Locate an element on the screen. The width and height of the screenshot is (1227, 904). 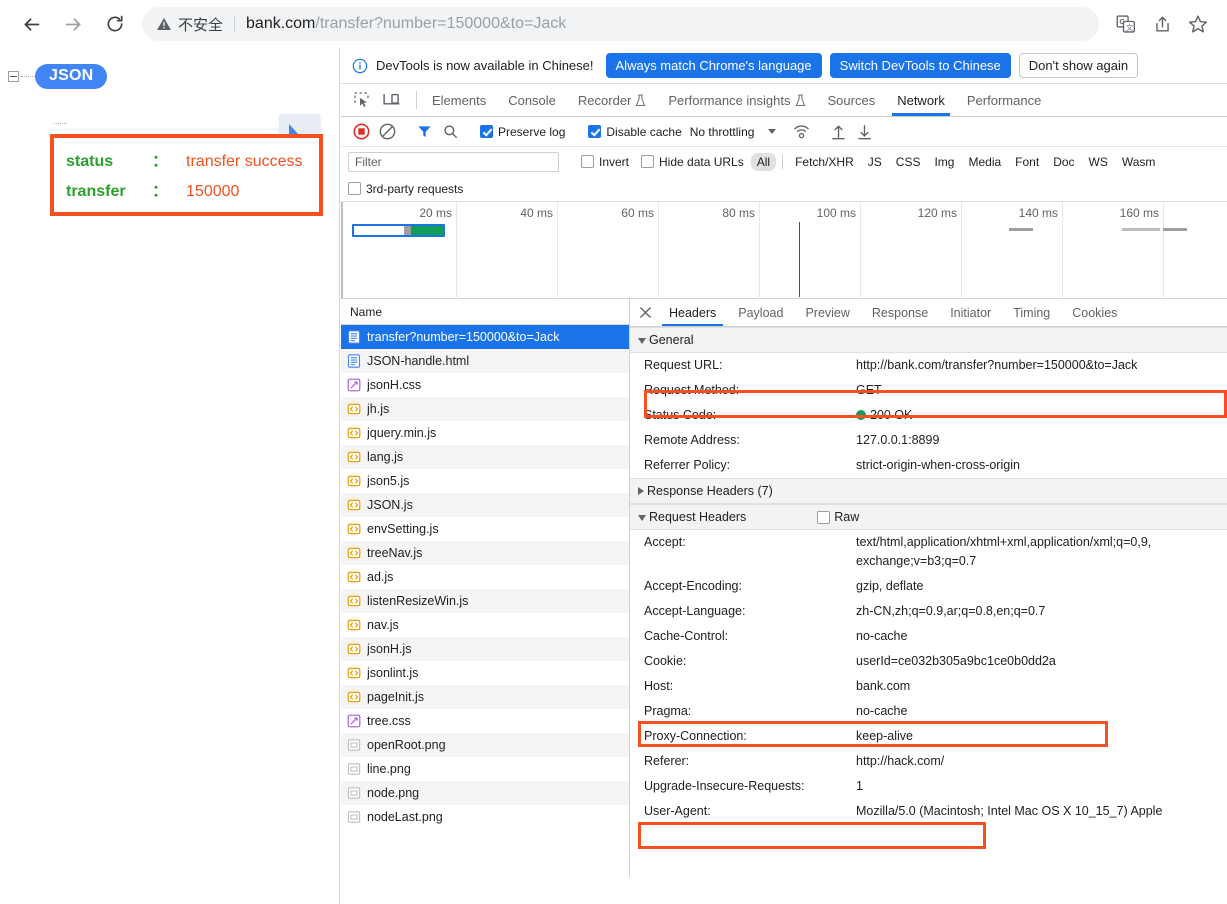
bookmark-button is located at coordinates (1198, 24).